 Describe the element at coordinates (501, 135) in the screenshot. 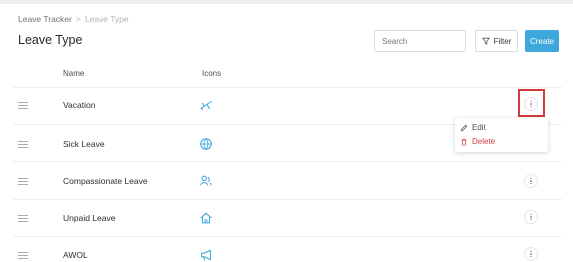

I see `row-context-menu: Edit Delete` at that location.